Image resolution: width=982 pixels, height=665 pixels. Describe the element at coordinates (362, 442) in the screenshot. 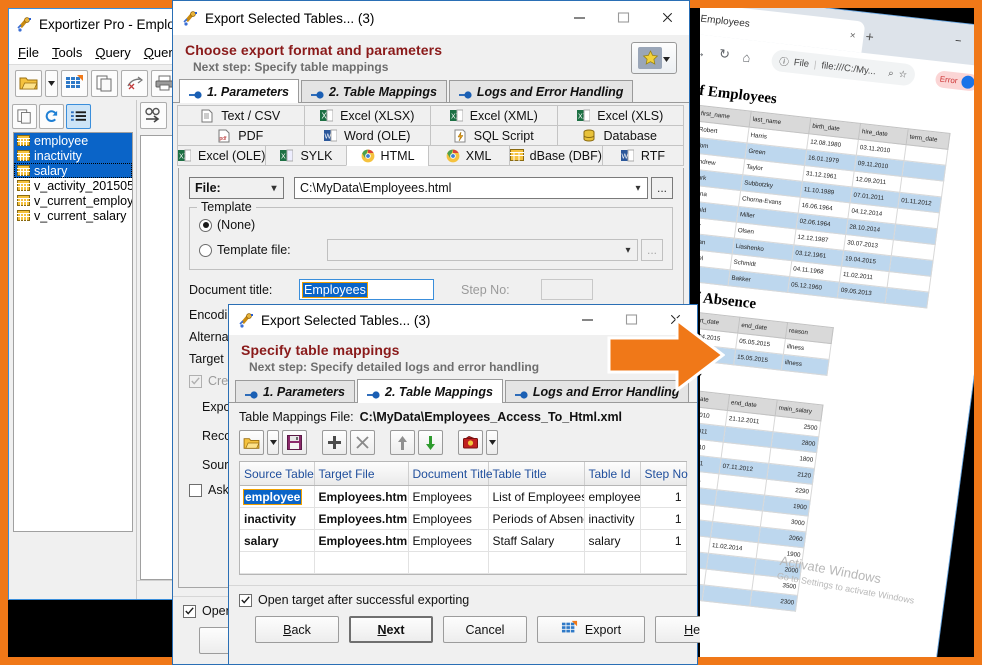

I see `delete-row-icon` at that location.